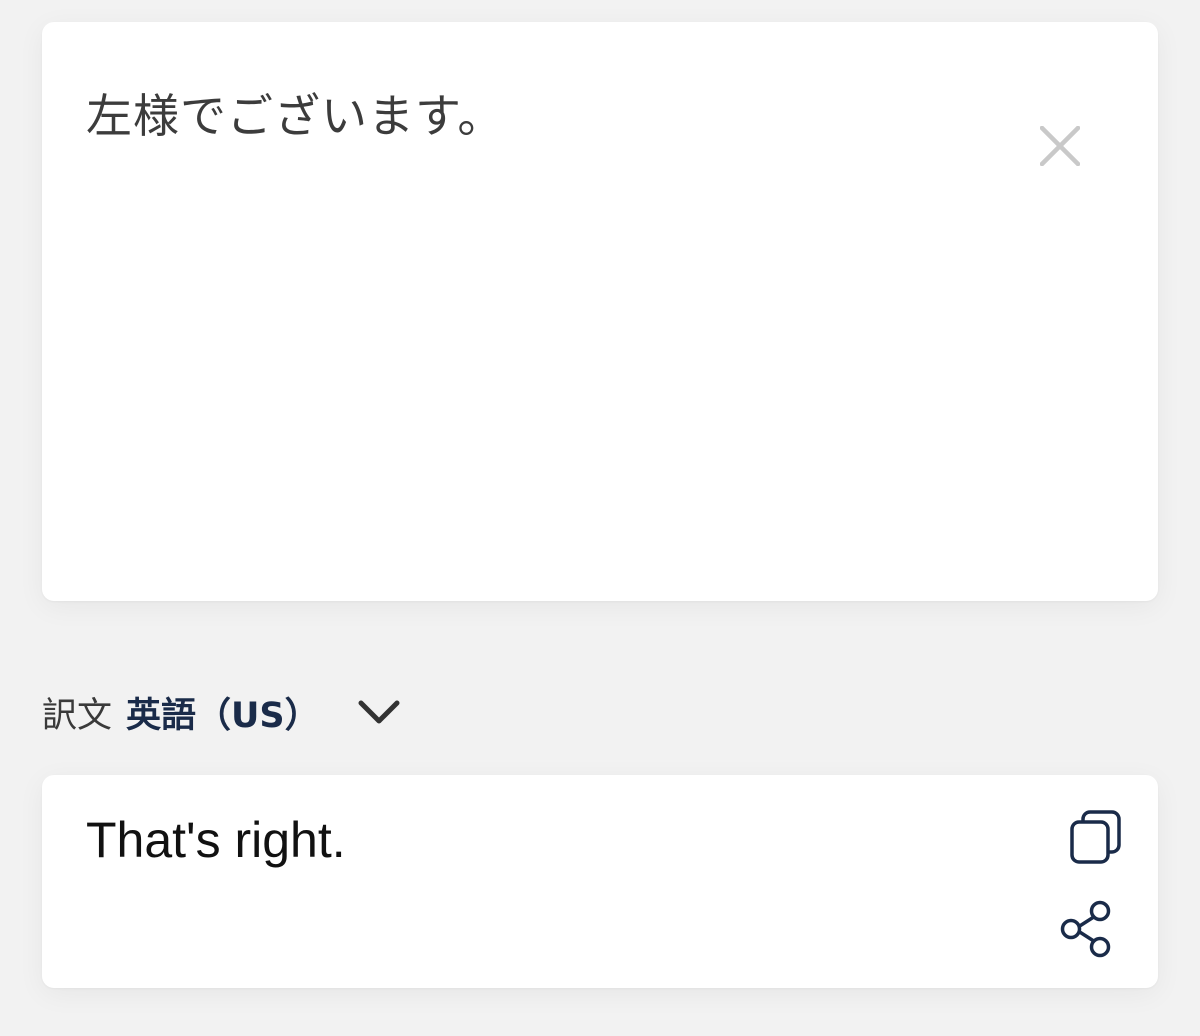  What do you see at coordinates (77, 715) in the screenshot?
I see `target-language-label: 訳文` at bounding box center [77, 715].